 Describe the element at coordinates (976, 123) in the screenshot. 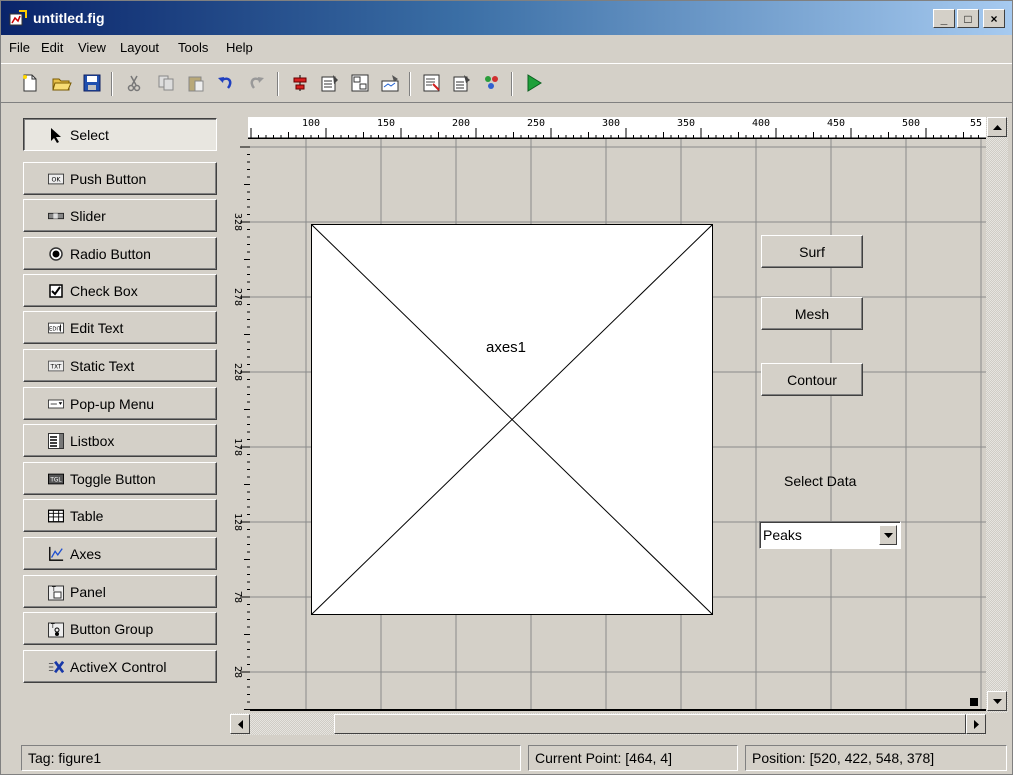

I see `ruler-label: 55` at that location.